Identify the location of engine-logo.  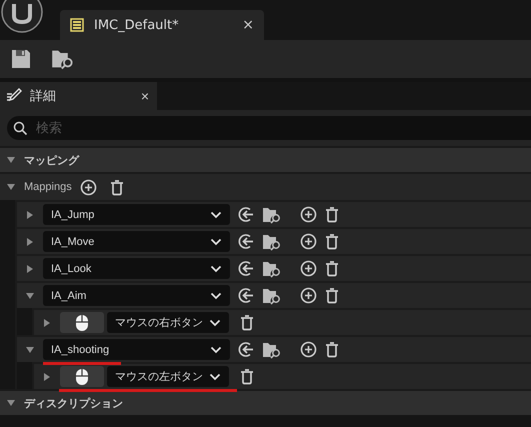
(22, 17).